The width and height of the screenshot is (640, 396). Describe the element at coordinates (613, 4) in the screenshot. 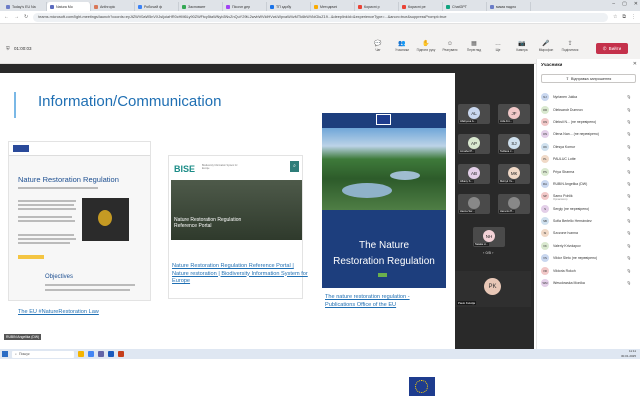

I see `minimize-icon: –` at that location.